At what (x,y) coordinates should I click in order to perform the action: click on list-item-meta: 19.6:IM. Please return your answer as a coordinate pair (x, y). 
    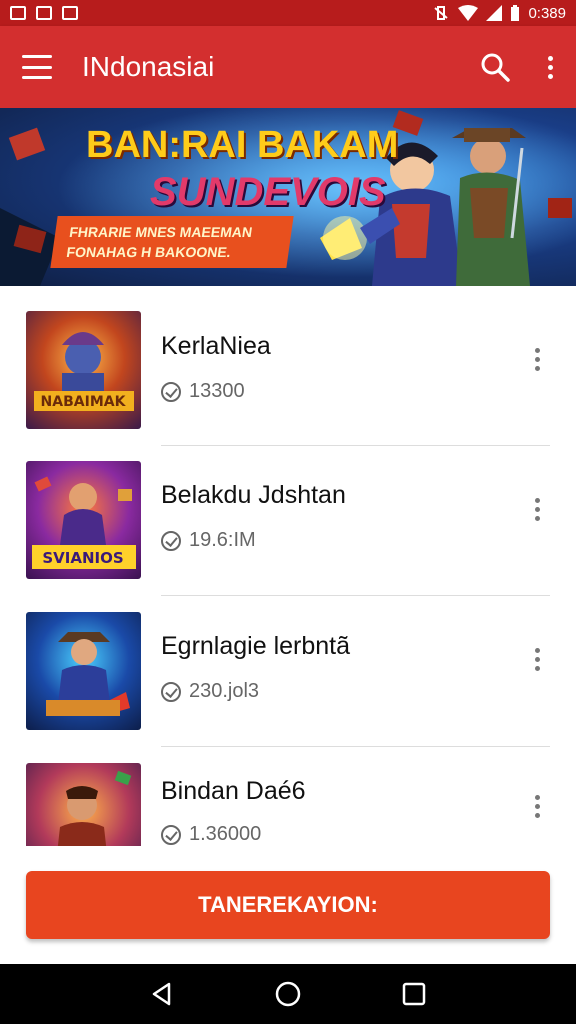
    Looking at the image, I should click on (208, 540).